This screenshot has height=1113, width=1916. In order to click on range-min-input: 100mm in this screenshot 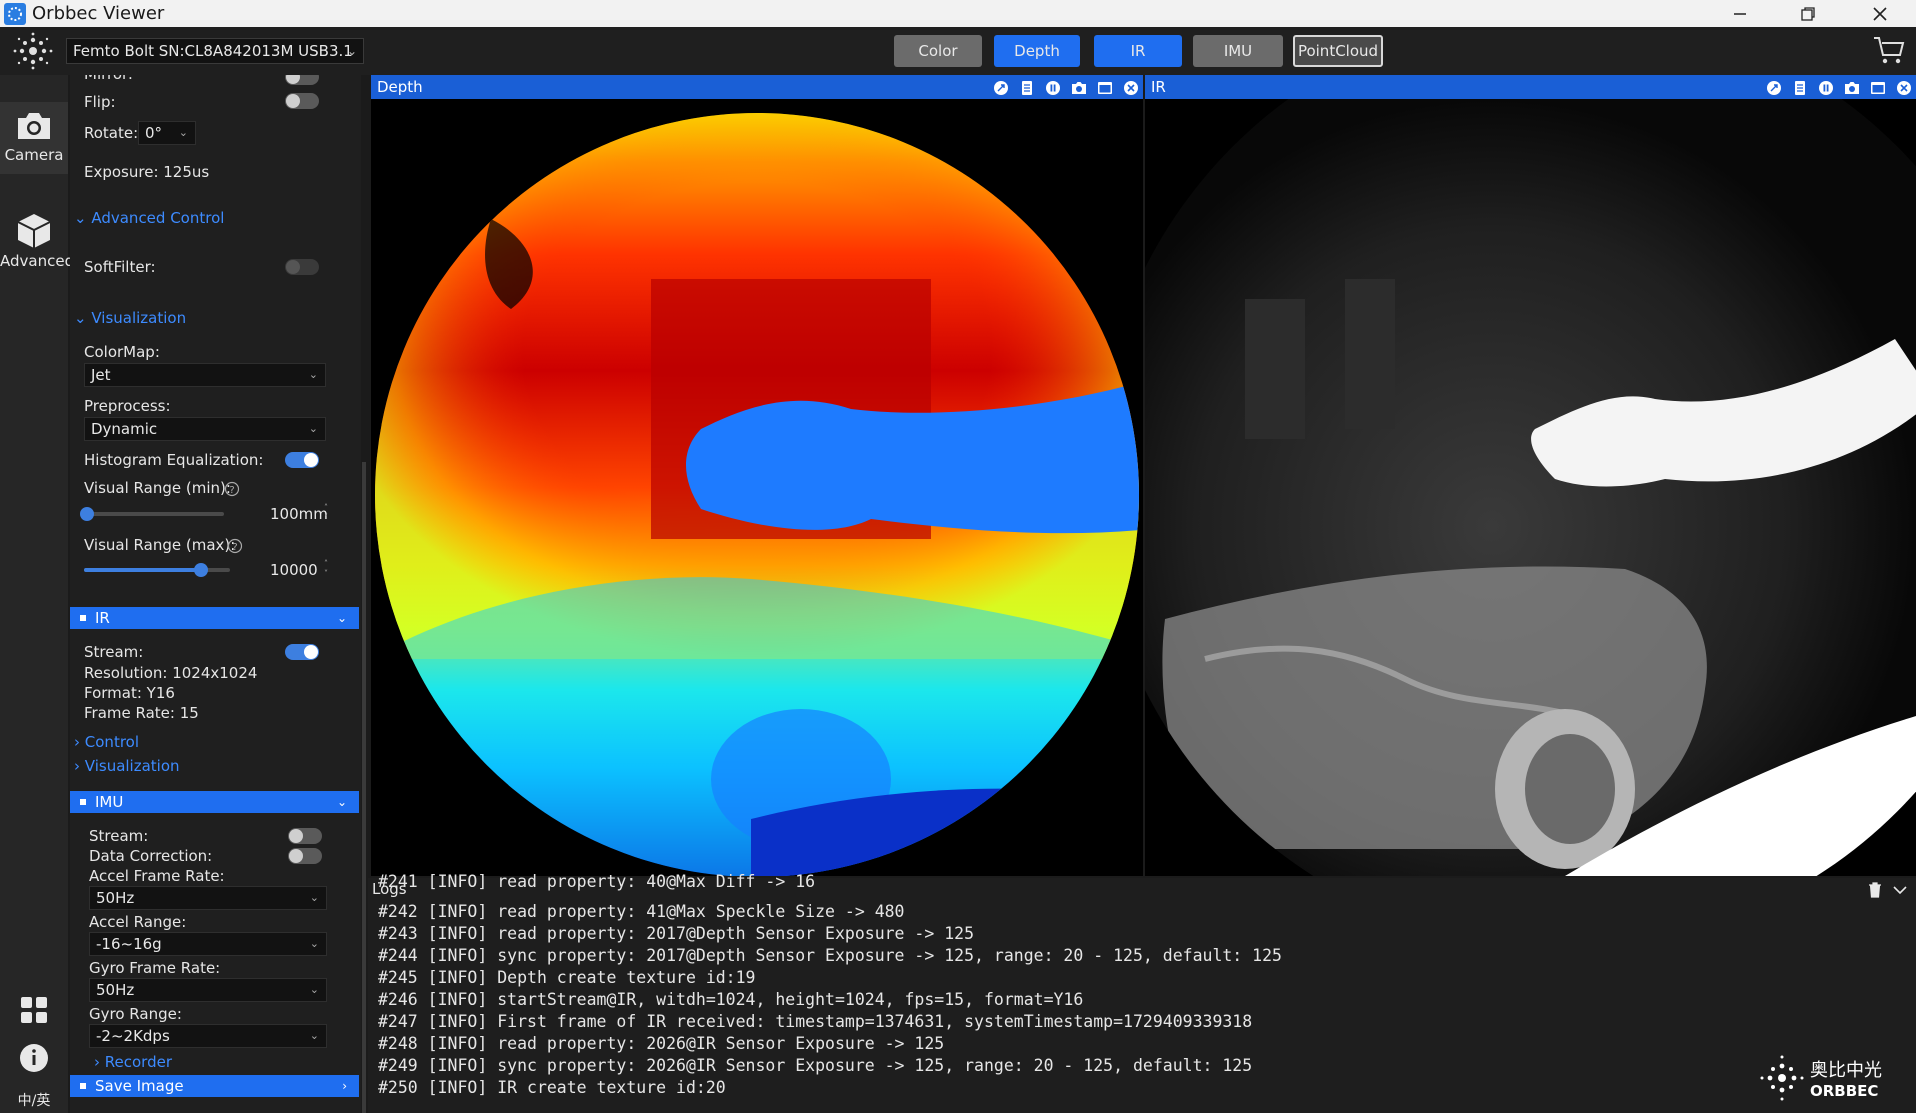, I will do `click(301, 514)`.